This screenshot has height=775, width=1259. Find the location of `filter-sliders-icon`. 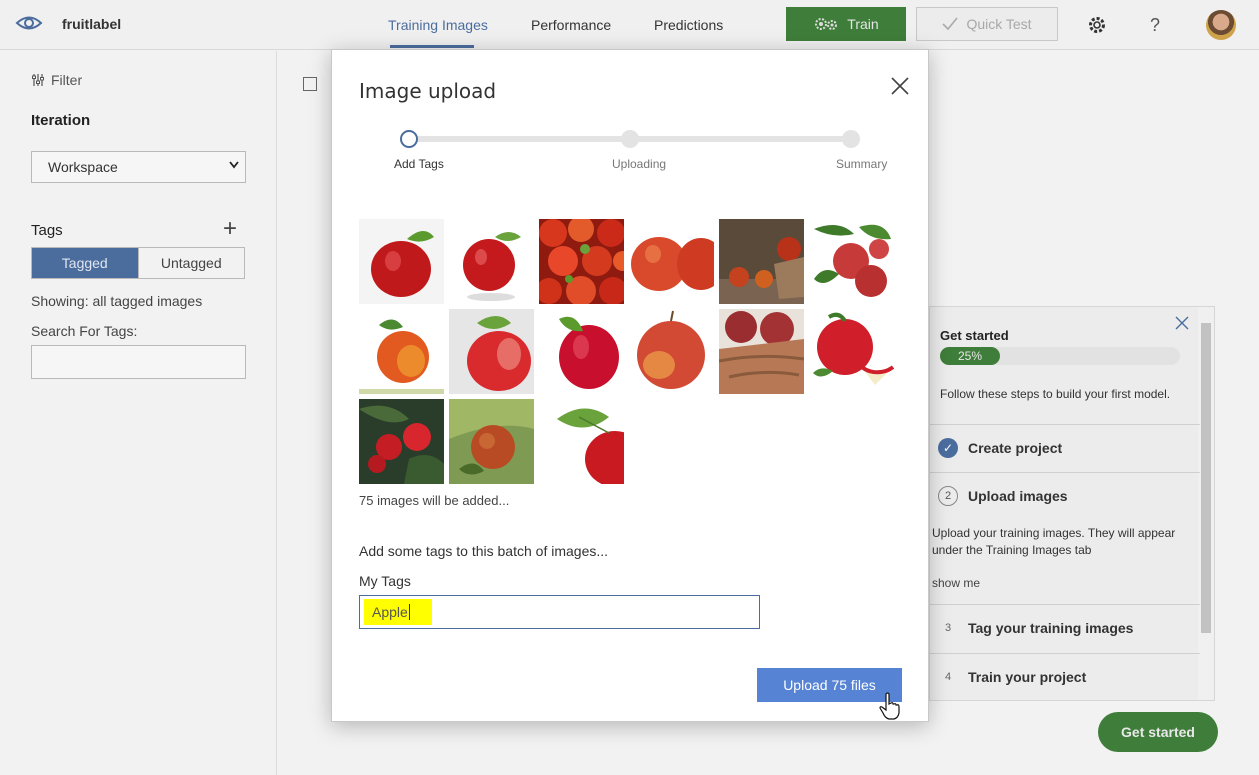

filter-sliders-icon is located at coordinates (38, 80).